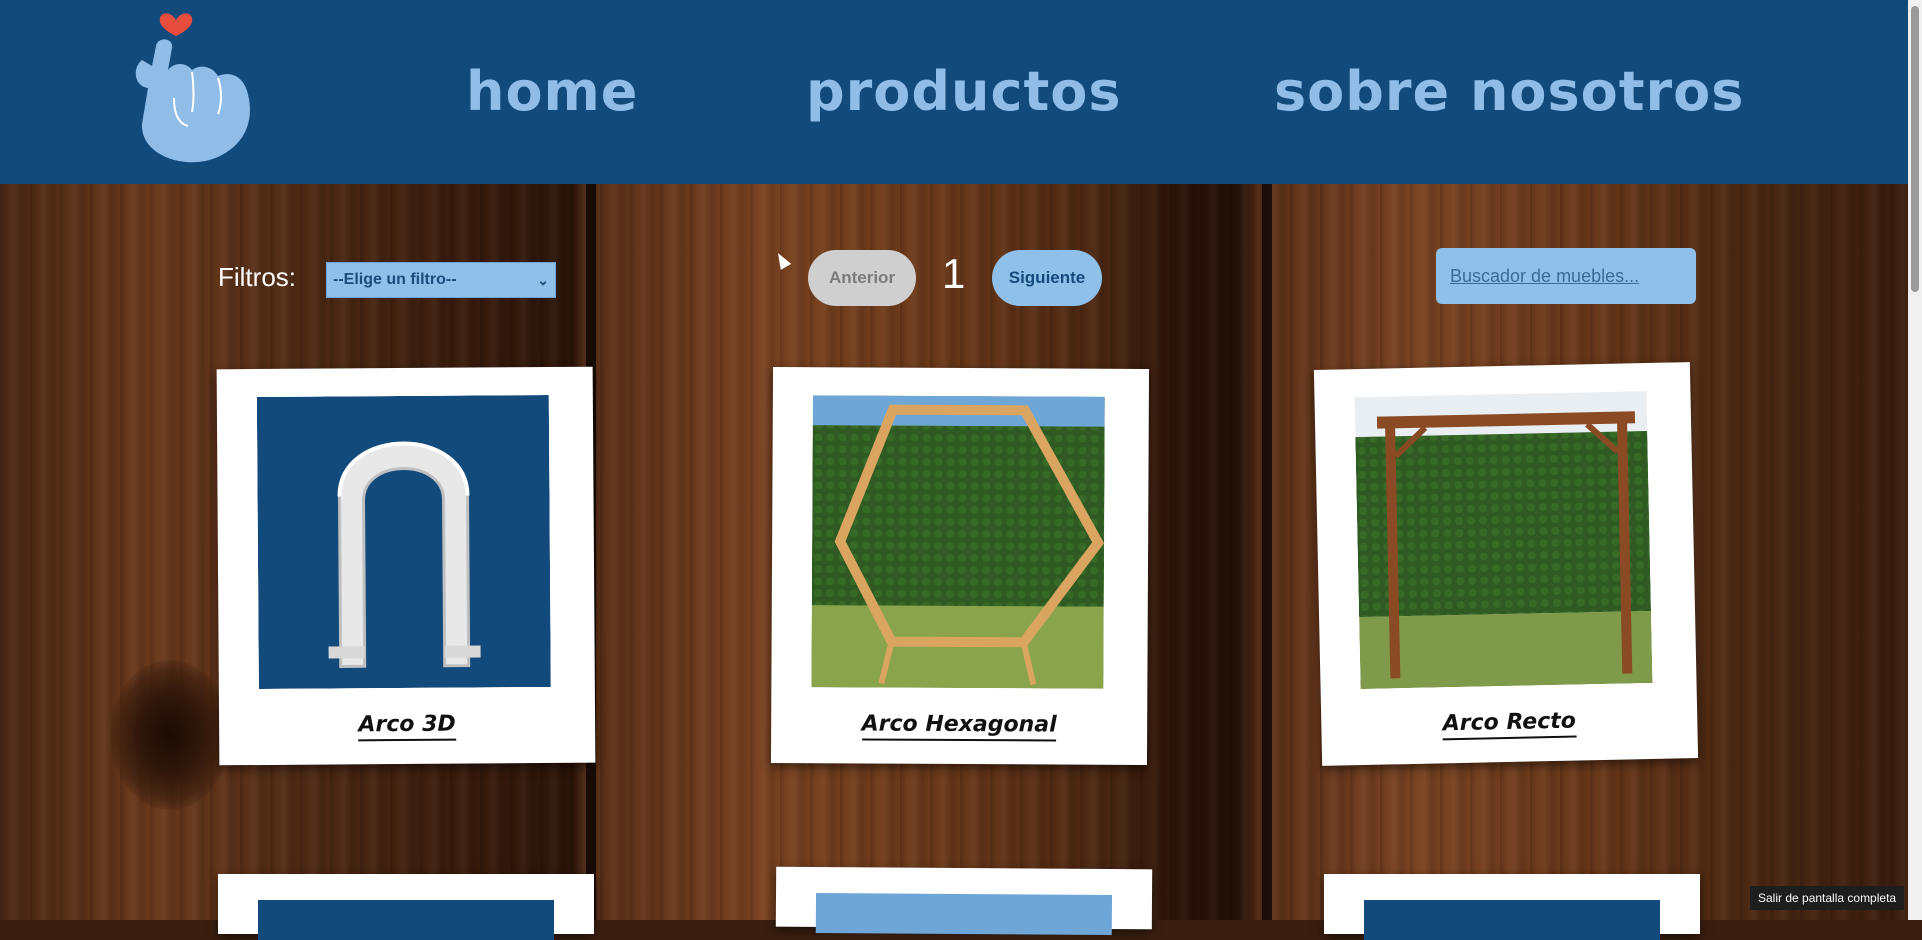 The image size is (1922, 940). What do you see at coordinates (1827, 898) in the screenshot?
I see `exit-fullscreen-hint: Salir de pantalla completa` at bounding box center [1827, 898].